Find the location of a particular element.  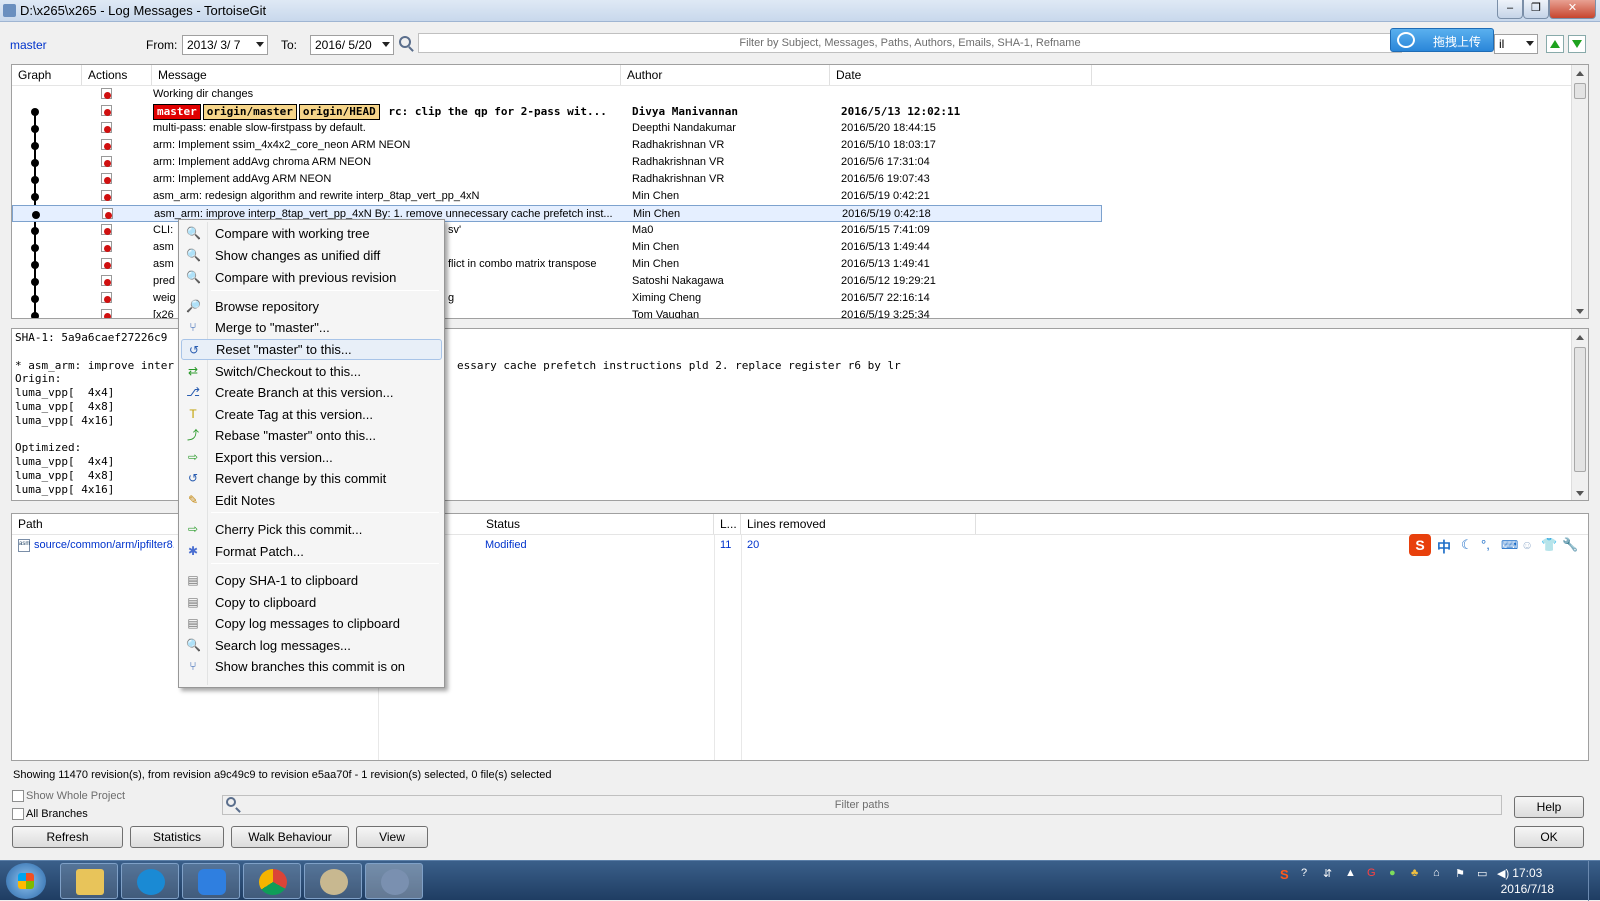

log-row: pred Satoshi Nakagawa 2016/5/12 19:29:21 is located at coordinates (557, 281).